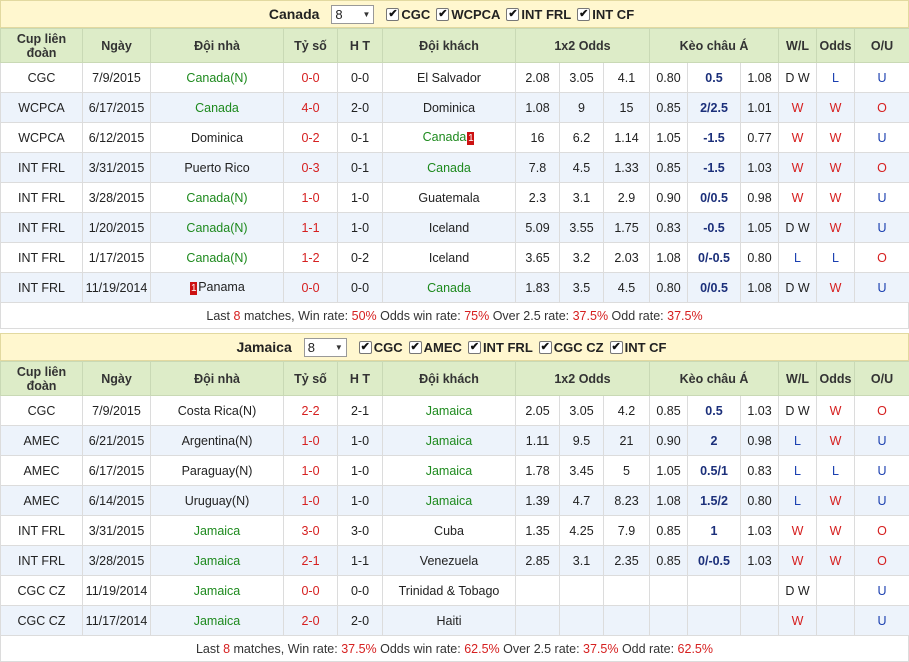 The height and width of the screenshot is (662, 909). What do you see at coordinates (217, 287) in the screenshot?
I see `home-team-cell: 1 Panama` at bounding box center [217, 287].